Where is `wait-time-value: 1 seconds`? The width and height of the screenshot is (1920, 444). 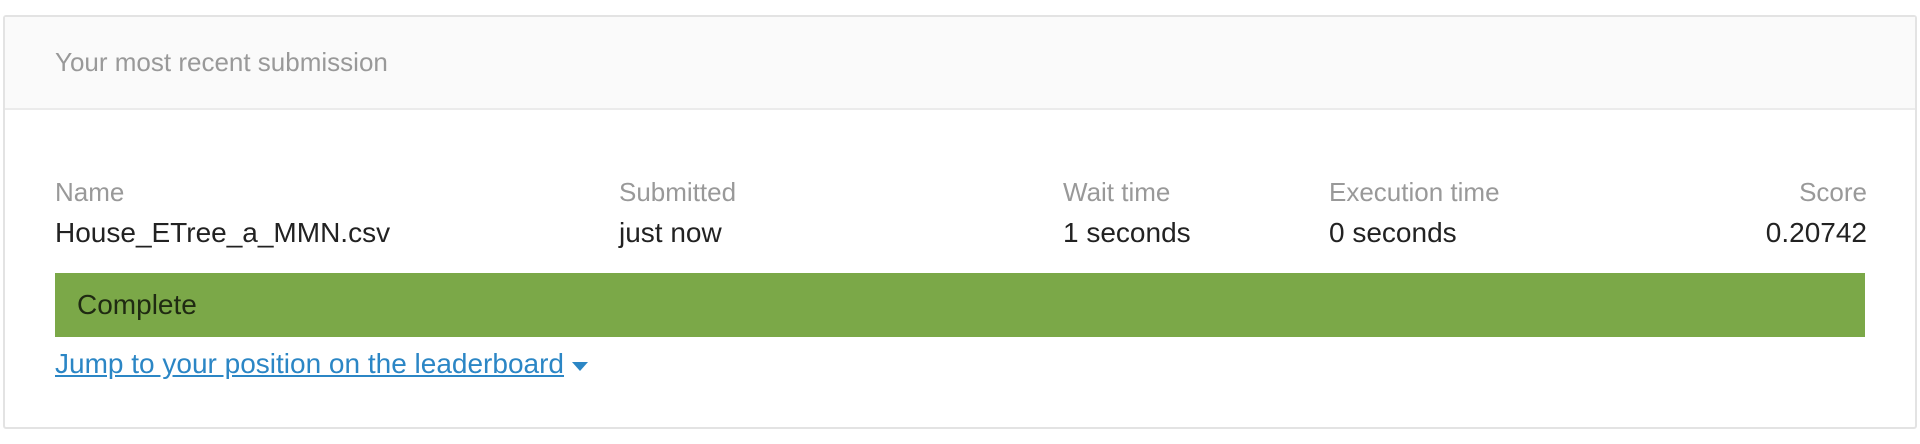
wait-time-value: 1 seconds is located at coordinates (1127, 232).